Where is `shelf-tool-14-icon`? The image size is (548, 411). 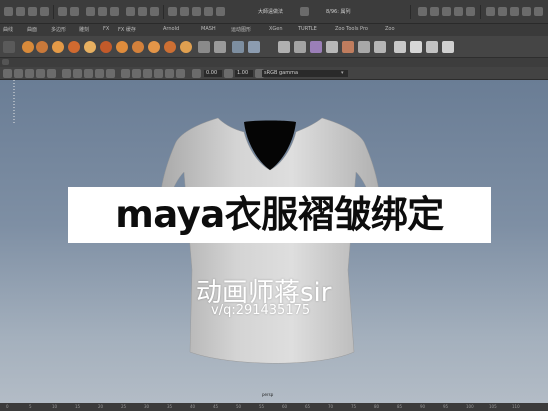 shelf-tool-14-icon is located at coordinates (238, 47).